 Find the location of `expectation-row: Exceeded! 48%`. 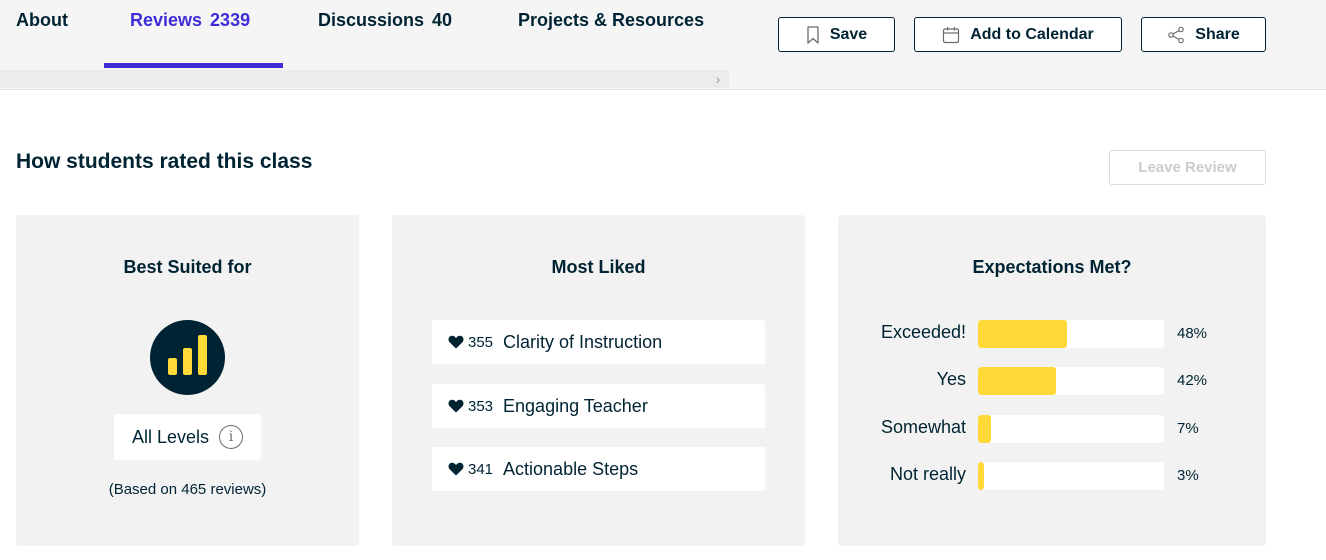

expectation-row: Exceeded! 48% is located at coordinates (1052, 334).